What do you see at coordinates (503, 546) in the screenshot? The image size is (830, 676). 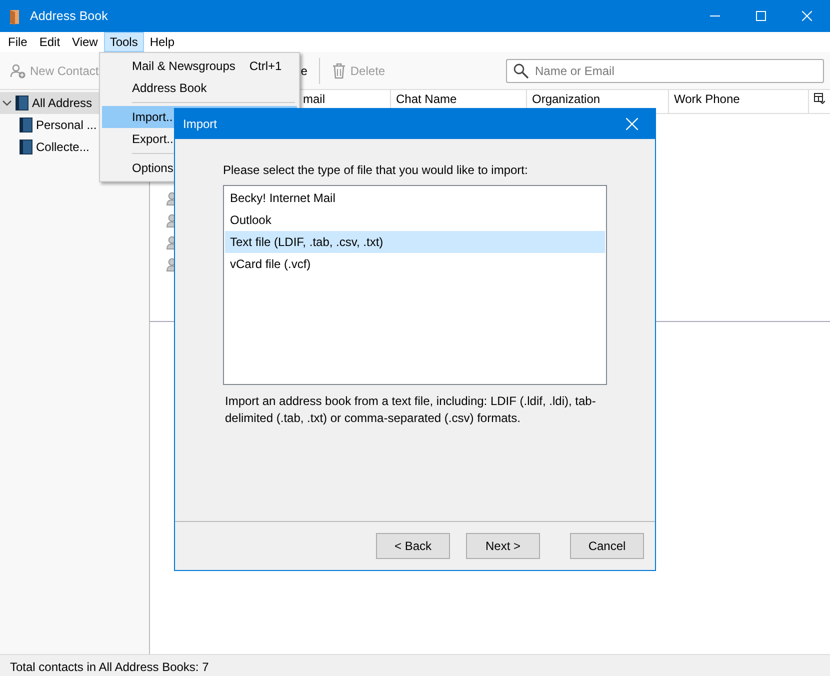 I see `dialog-button: Next >` at bounding box center [503, 546].